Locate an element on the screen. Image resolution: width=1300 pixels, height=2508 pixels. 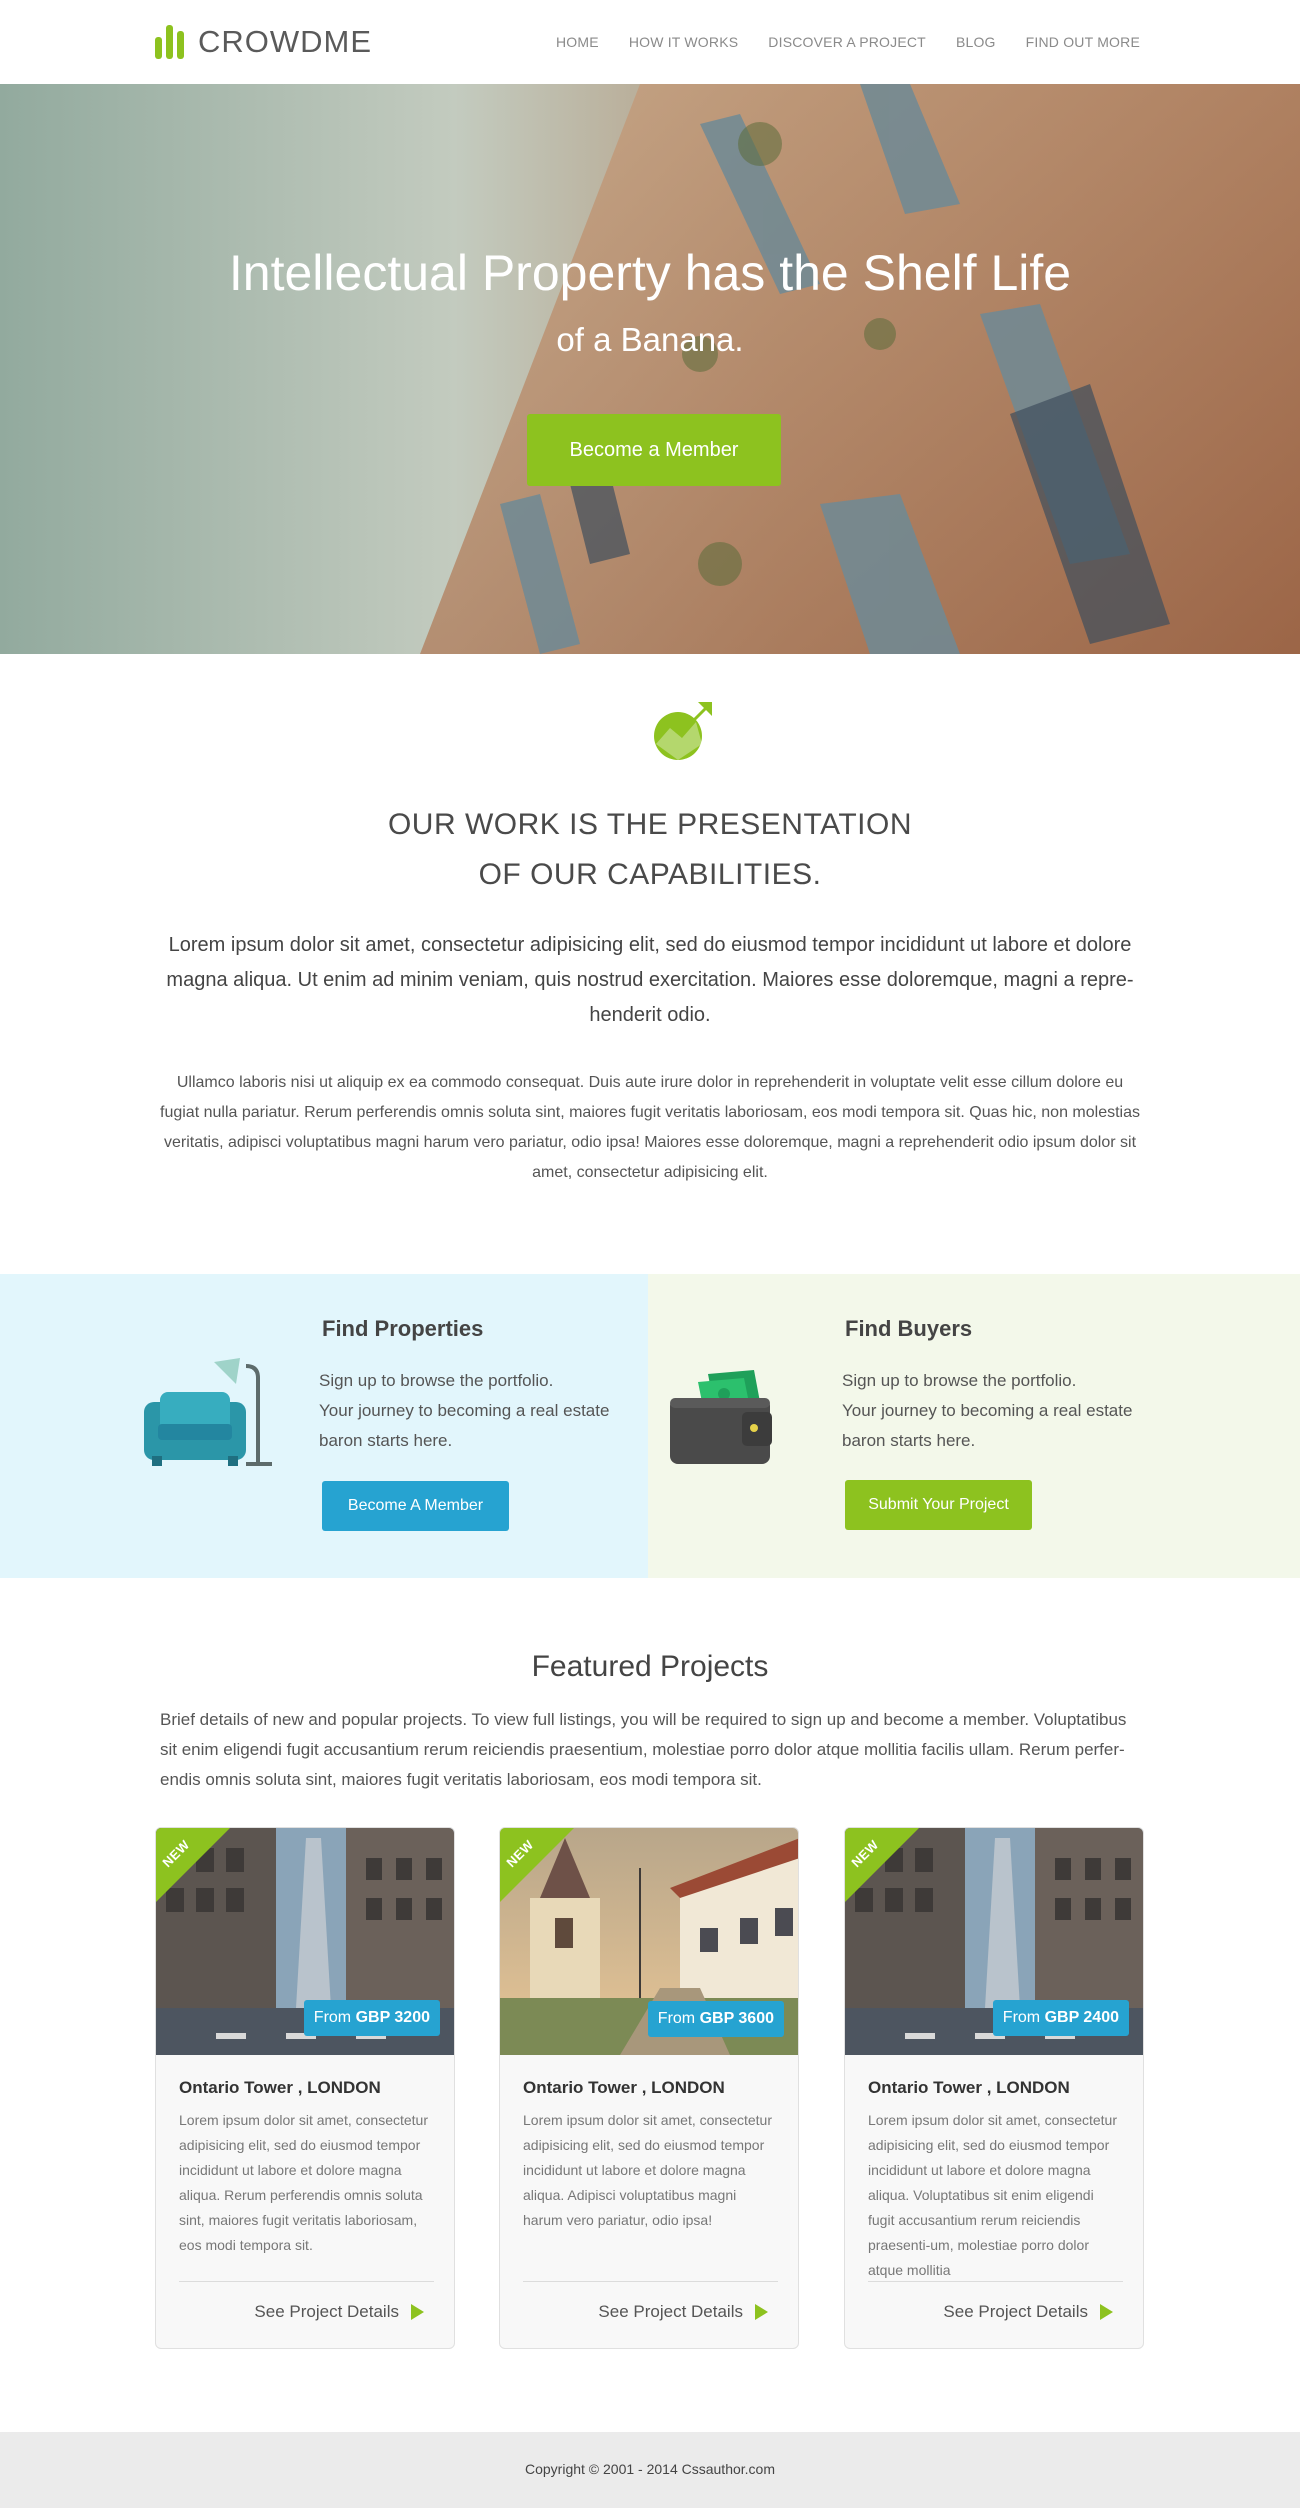
nav-discover-project: DISCOVER A PROJECT is located at coordinates (847, 42).